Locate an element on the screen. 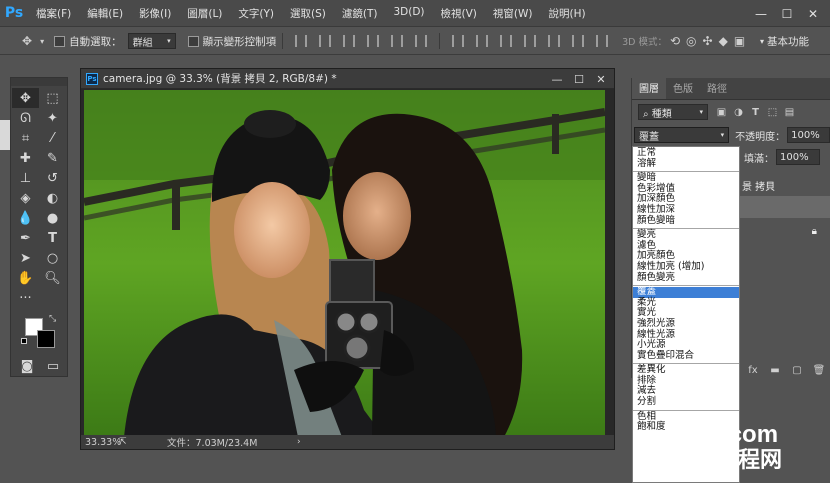  menu-item: 視窗(W) is located at coordinates (513, 13).